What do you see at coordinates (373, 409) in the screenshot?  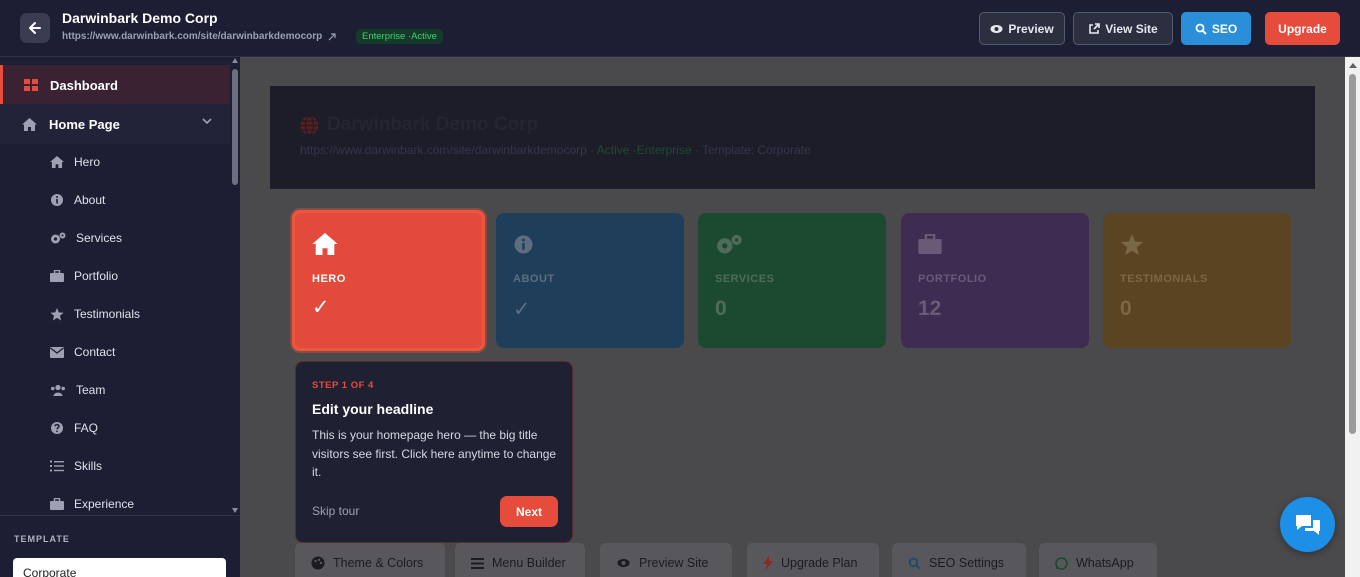 I see `tour-title: Edit your headline` at bounding box center [373, 409].